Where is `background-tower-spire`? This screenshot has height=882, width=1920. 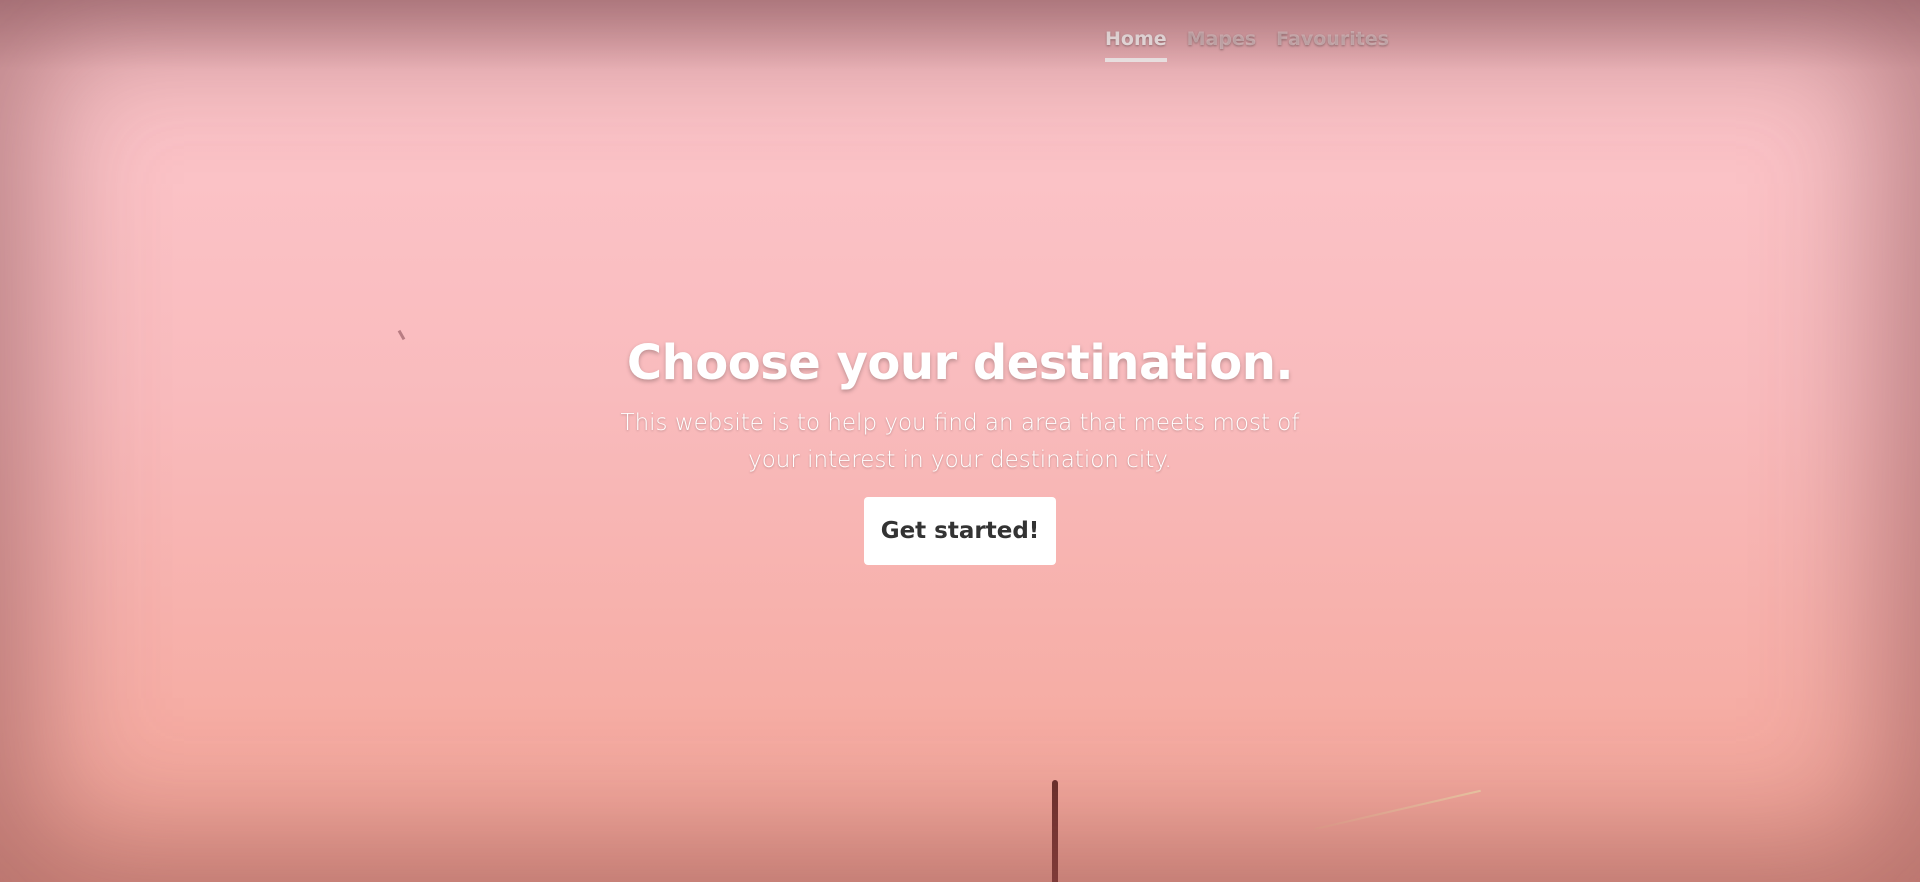 background-tower-spire is located at coordinates (1055, 831).